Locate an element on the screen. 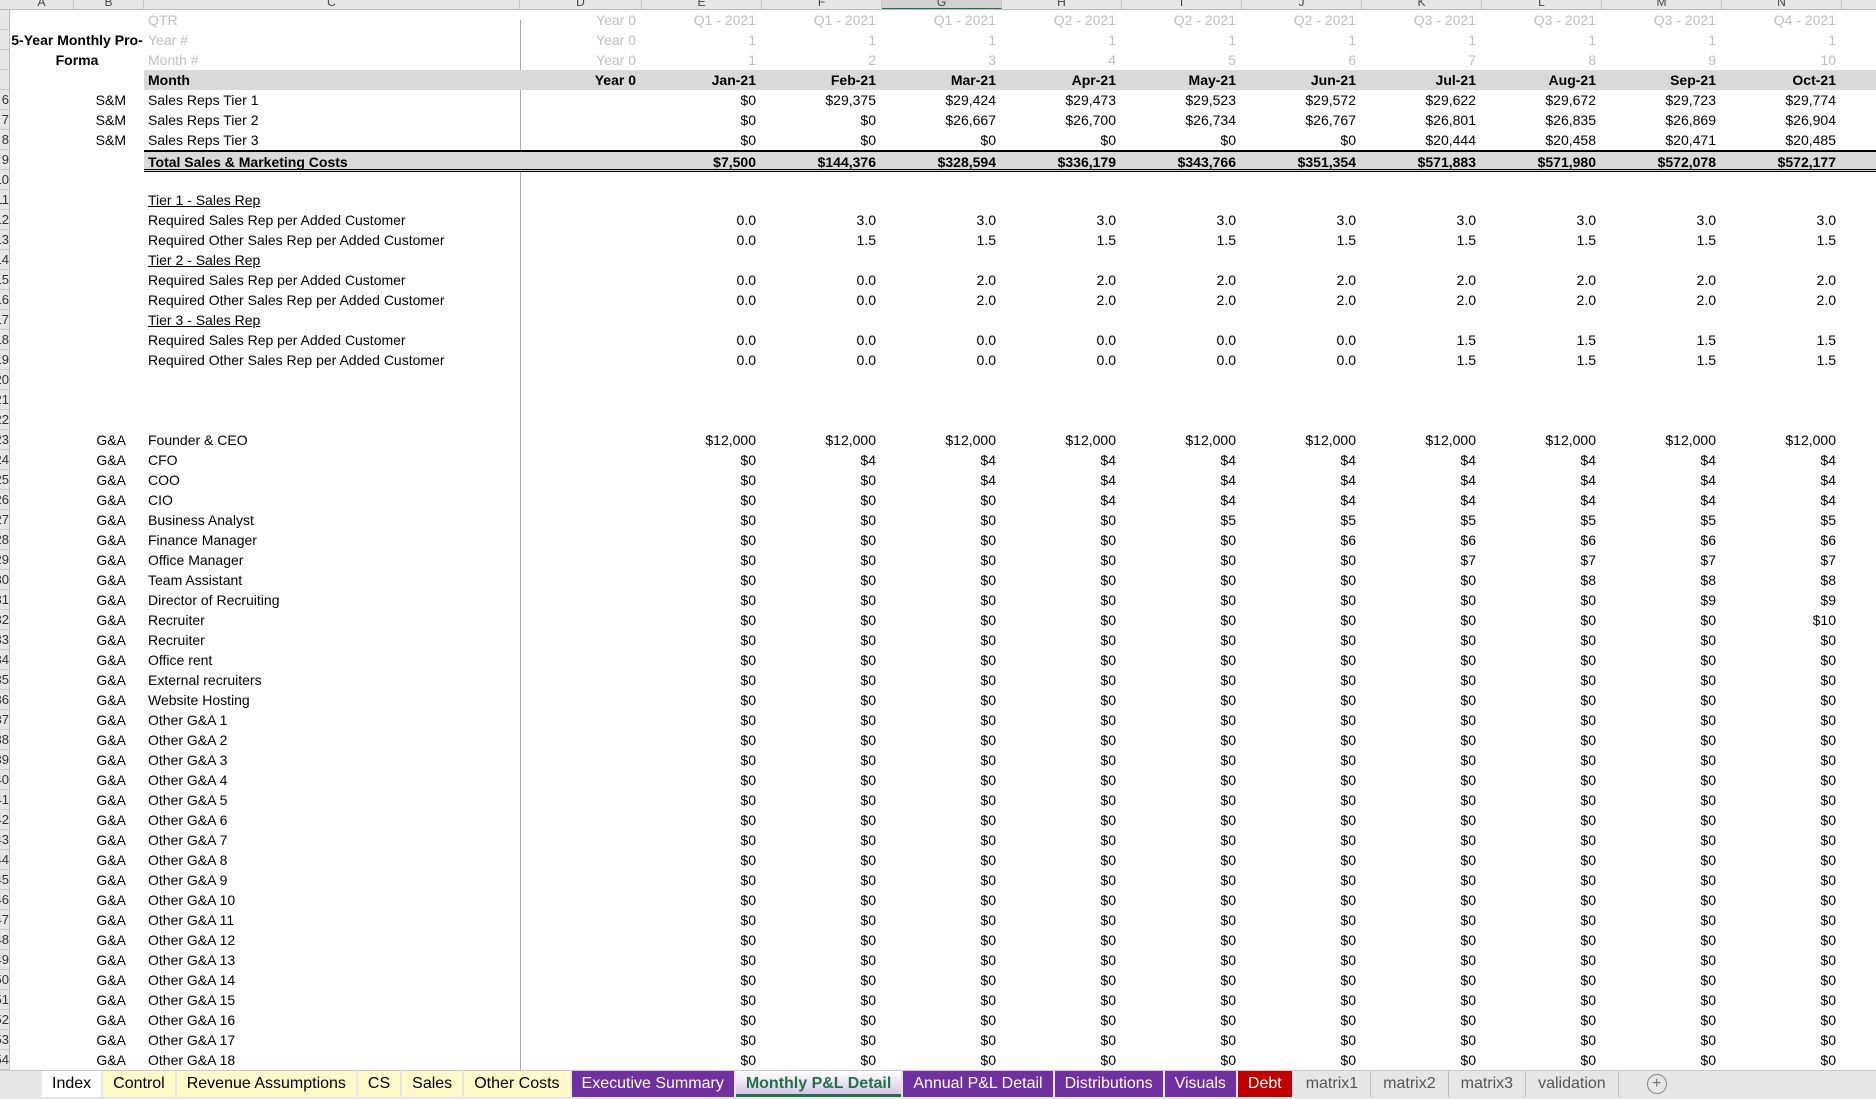 The width and height of the screenshot is (1876, 1099). label-cell: Founder & CEO is located at coordinates (332, 440).